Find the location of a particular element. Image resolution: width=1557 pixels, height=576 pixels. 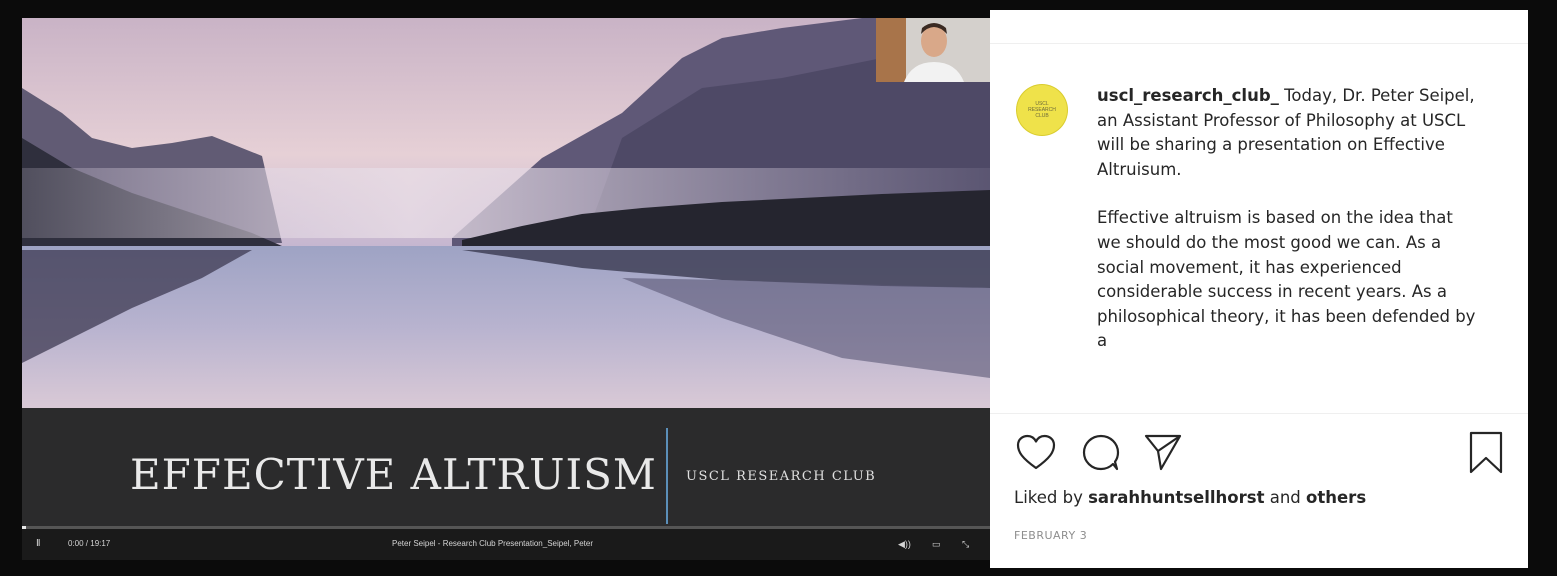

video-time: 0:00 / 19:17 is located at coordinates (89, 543).